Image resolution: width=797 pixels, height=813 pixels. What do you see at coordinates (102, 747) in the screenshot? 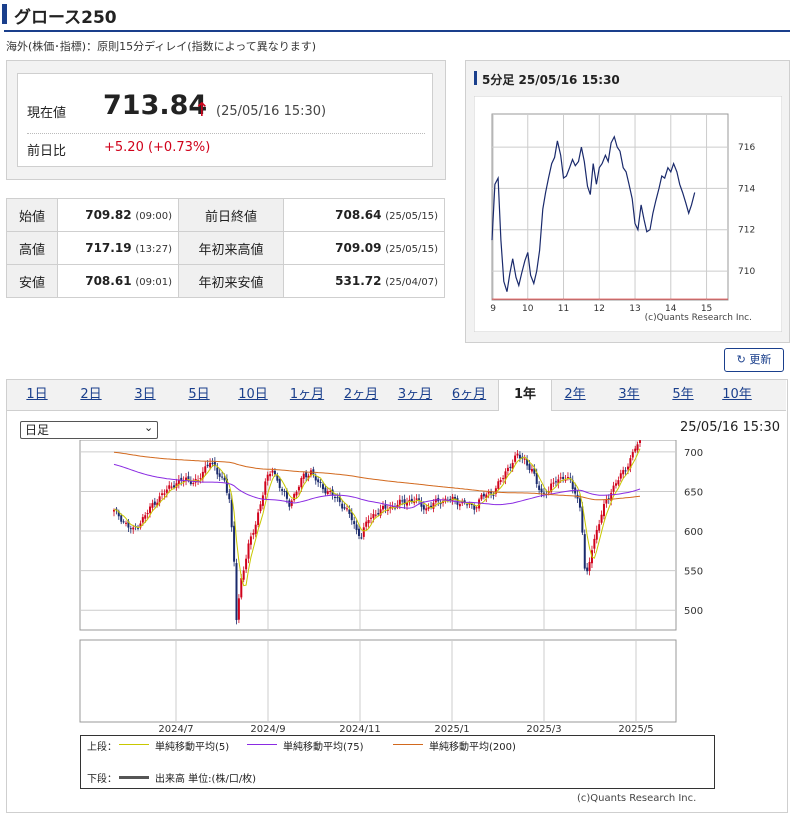
I see `legend-upper-label: 上段：` at bounding box center [102, 747].